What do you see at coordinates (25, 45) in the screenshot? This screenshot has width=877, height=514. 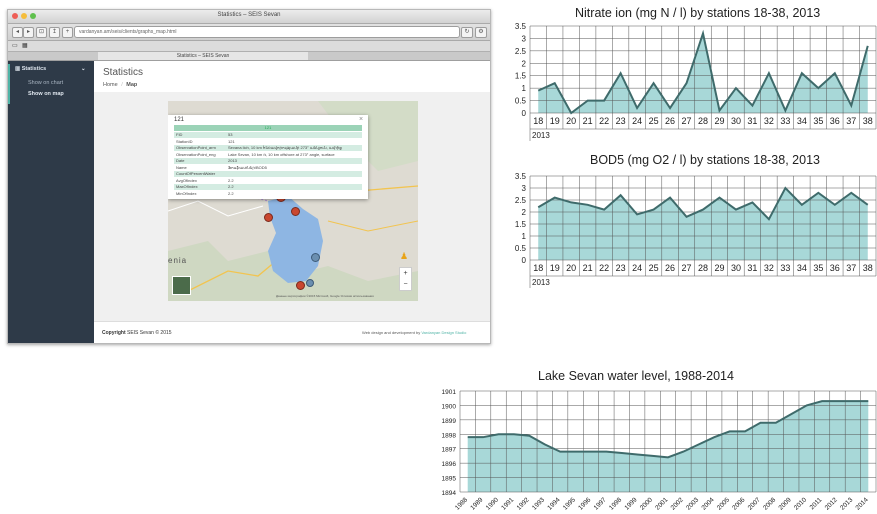 I see `top-sites-icon: ▦` at bounding box center [25, 45].